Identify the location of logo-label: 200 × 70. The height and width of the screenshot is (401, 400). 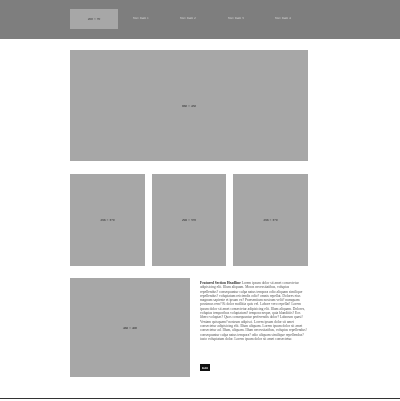
(94, 19).